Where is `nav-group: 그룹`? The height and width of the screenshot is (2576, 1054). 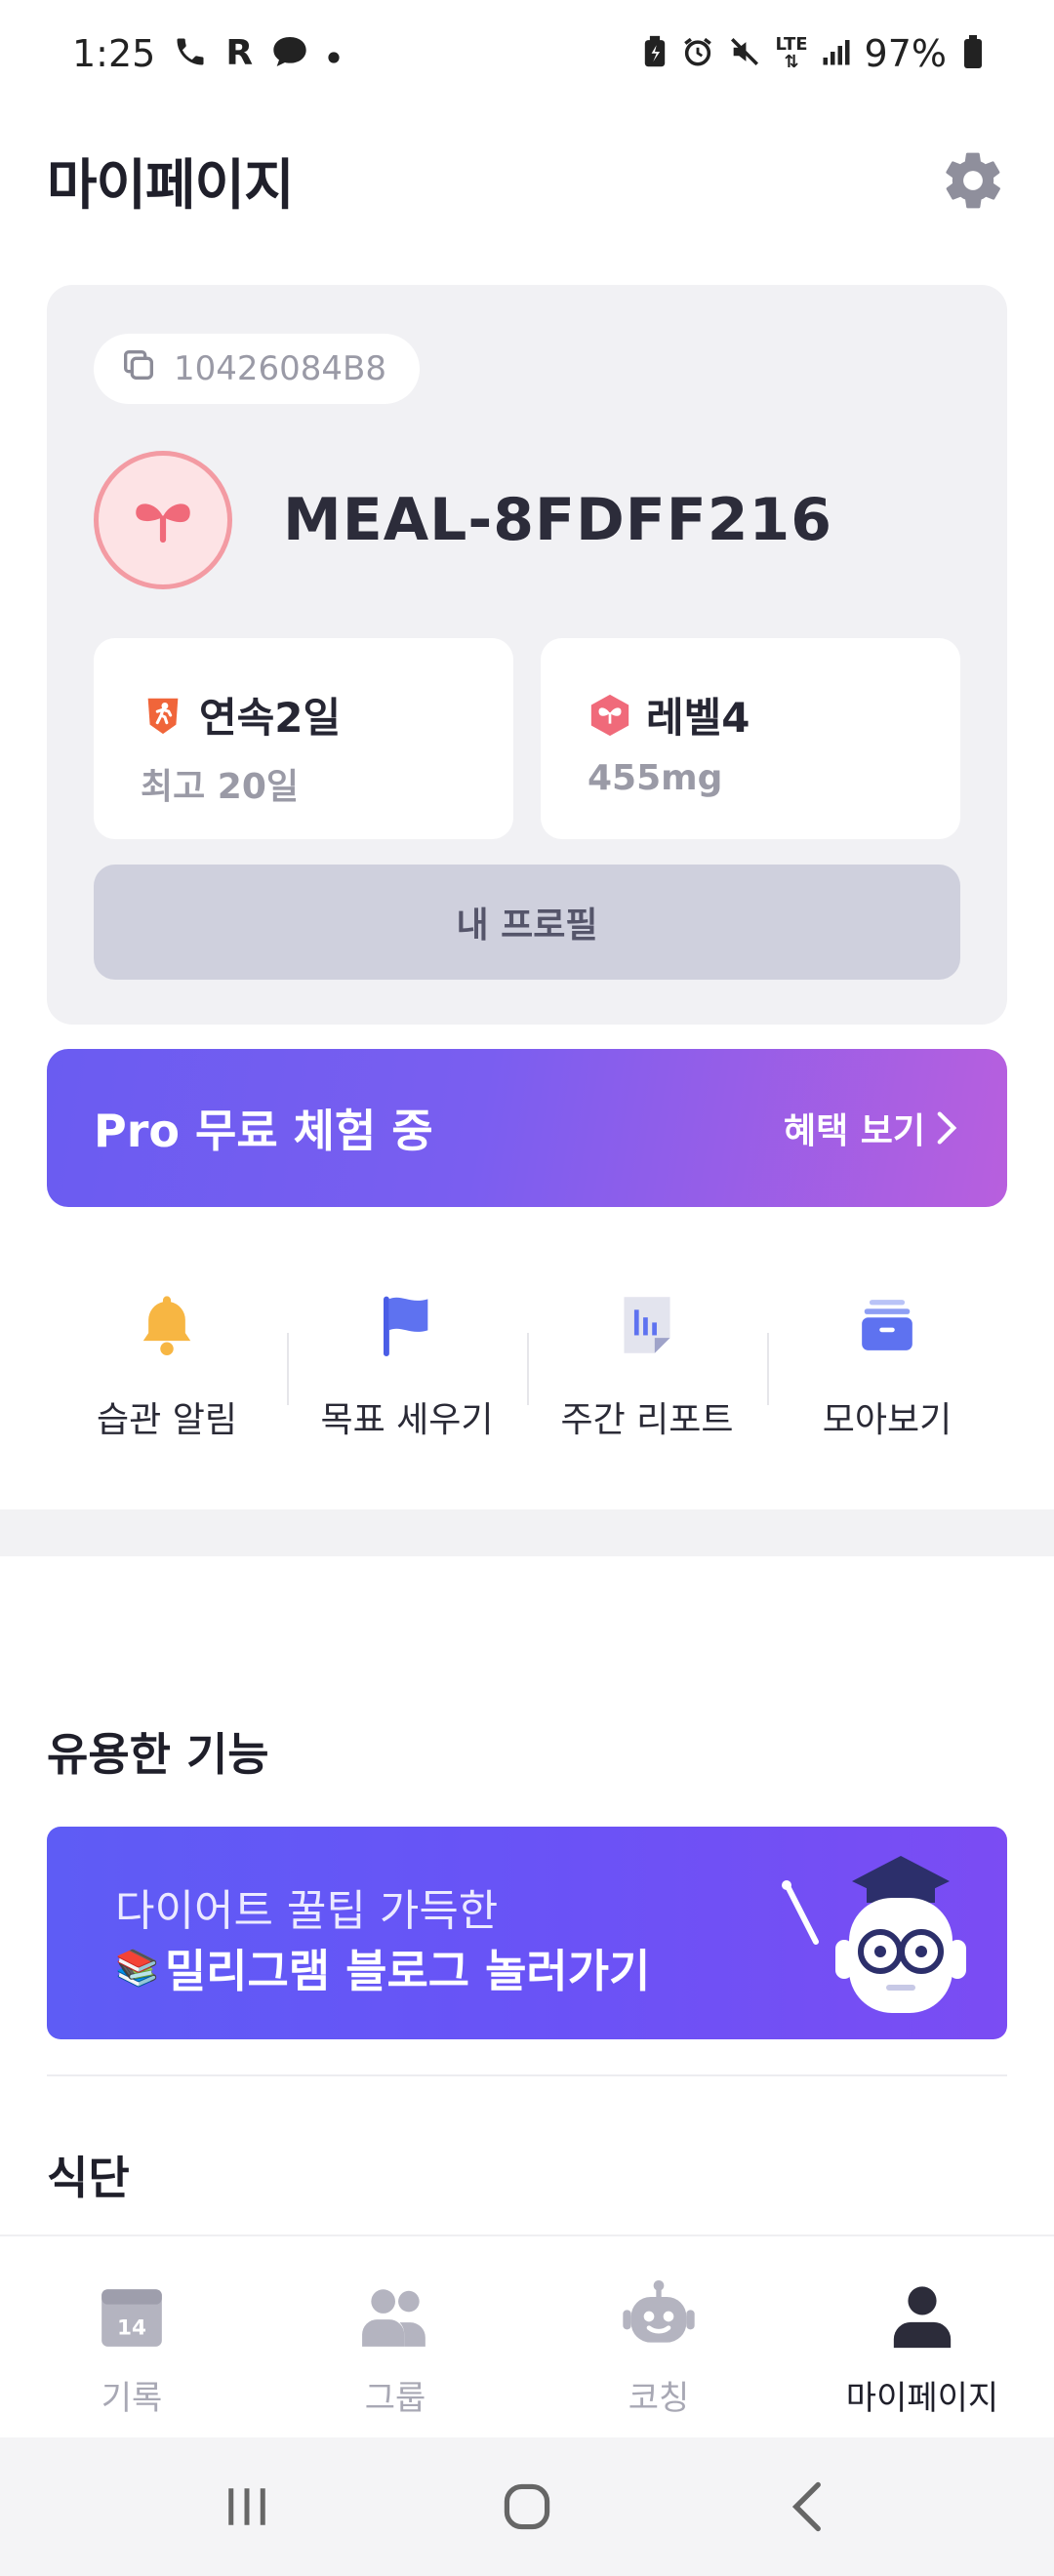
nav-group: 그룹 is located at coordinates (395, 2336).